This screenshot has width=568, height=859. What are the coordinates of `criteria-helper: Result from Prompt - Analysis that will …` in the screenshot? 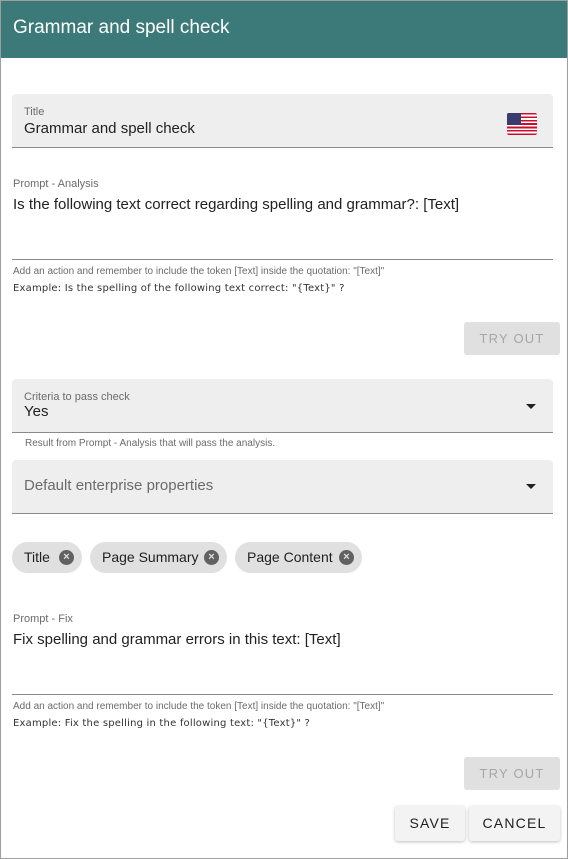 It's located at (150, 443).